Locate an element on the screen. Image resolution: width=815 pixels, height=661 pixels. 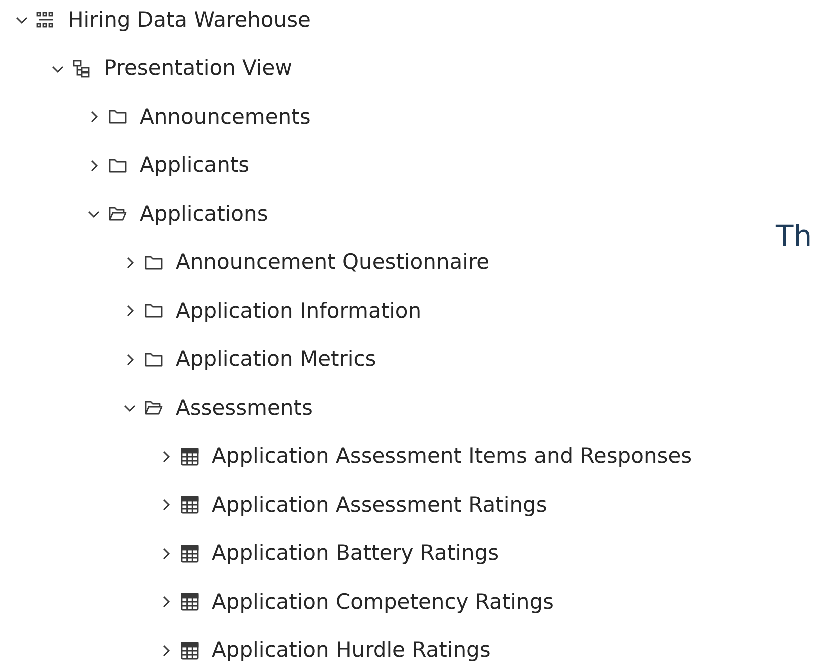
tree-item-label: Announcements is located at coordinates (225, 117).